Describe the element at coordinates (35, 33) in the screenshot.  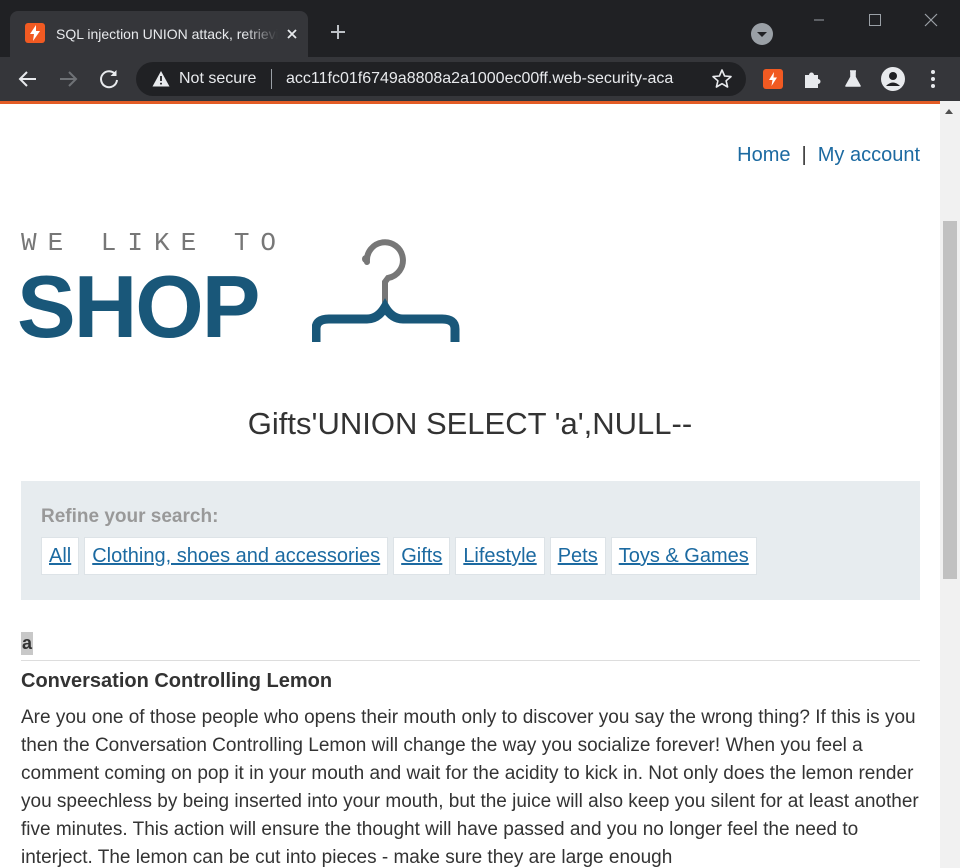
I see `favicon-icon` at that location.